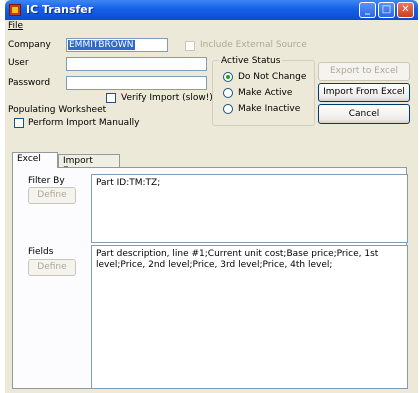 This screenshot has width=420, height=393. I want to click on include-external-source-checkbox, so click(190, 46).